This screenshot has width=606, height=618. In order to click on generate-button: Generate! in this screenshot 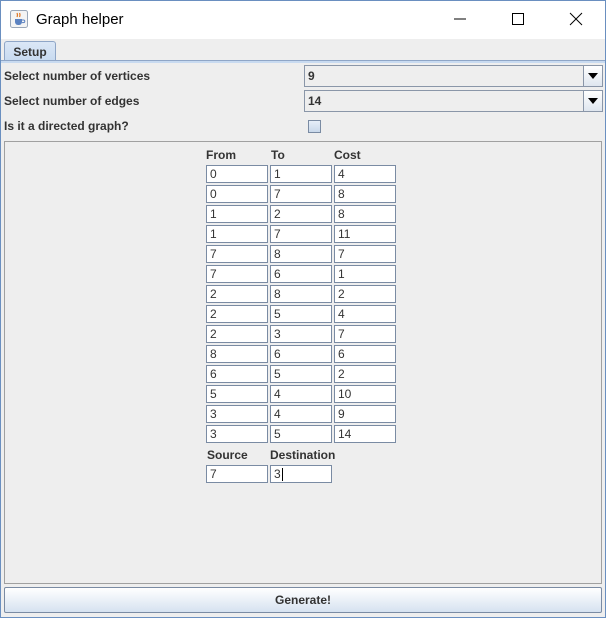, I will do `click(303, 600)`.